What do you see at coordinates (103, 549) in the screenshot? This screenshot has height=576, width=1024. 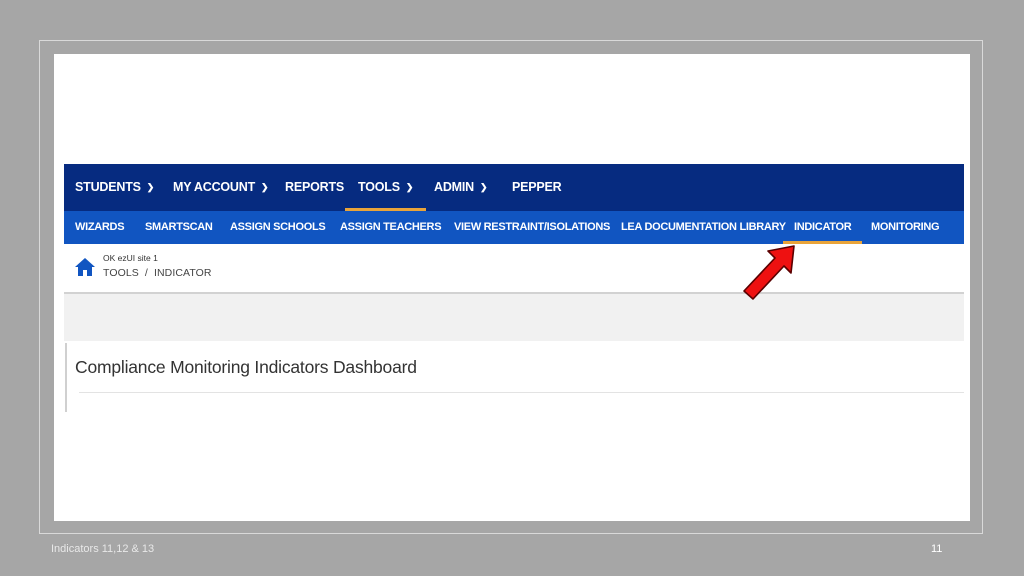 I see `slide-footer: Indicators 11,12 & 13` at bounding box center [103, 549].